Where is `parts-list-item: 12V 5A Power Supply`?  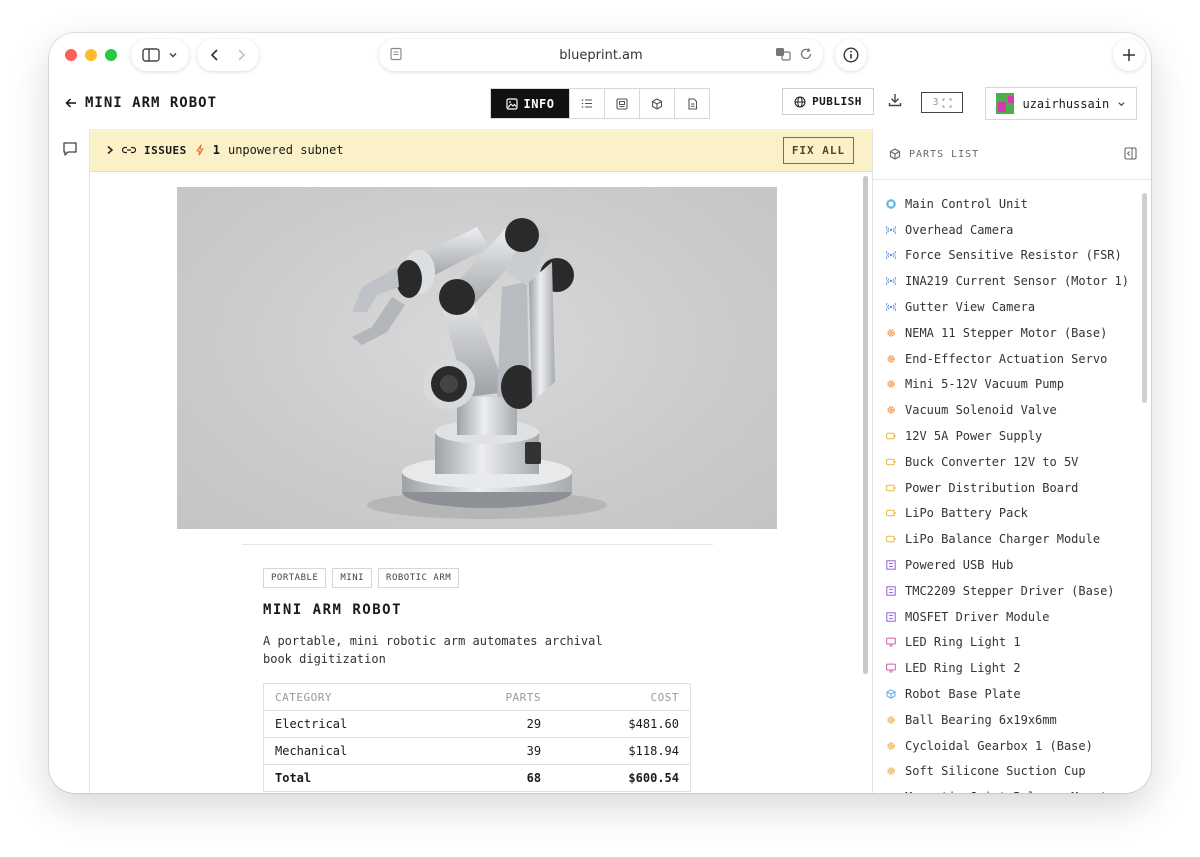
parts-list-item: 12V 5A Power Supply is located at coordinates (1012, 436).